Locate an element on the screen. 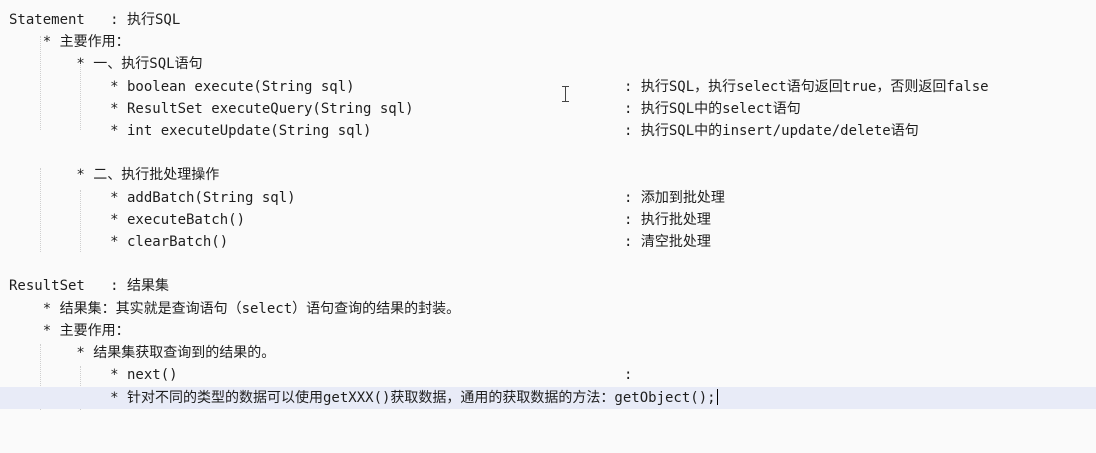  code-line: * 结果集：其实就是查询语句（select）语句查询的结果的封装。 is located at coordinates (548, 309).